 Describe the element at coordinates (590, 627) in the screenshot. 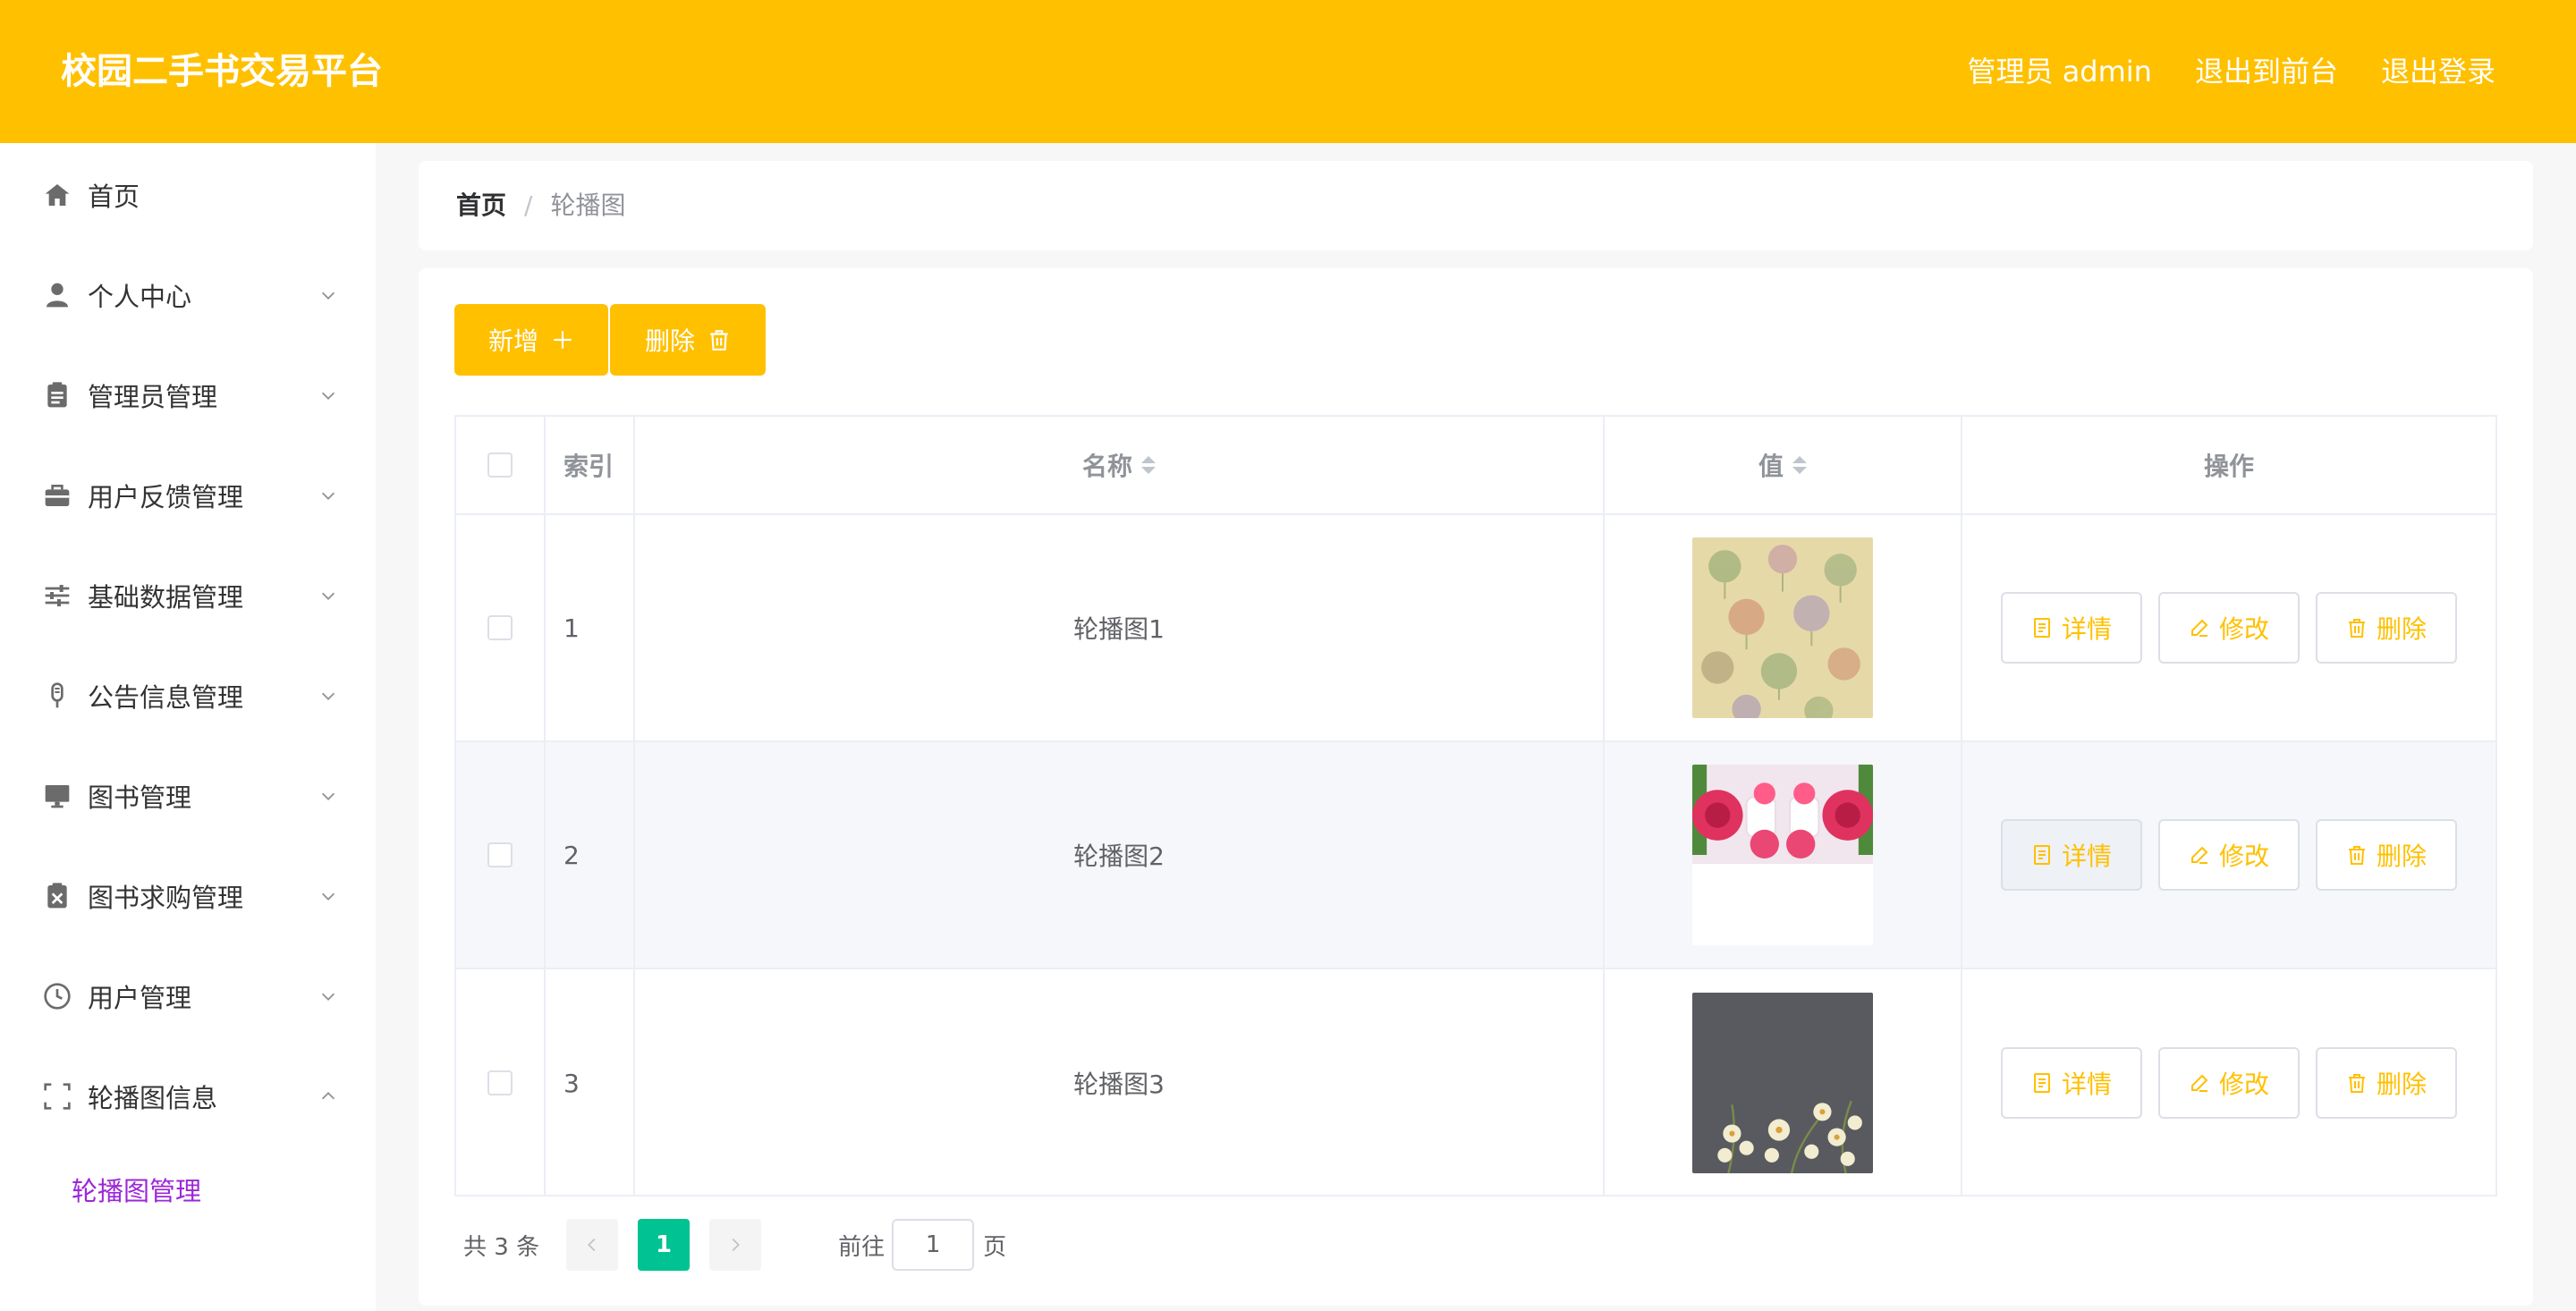

I see `row-index-cell: 1` at that location.